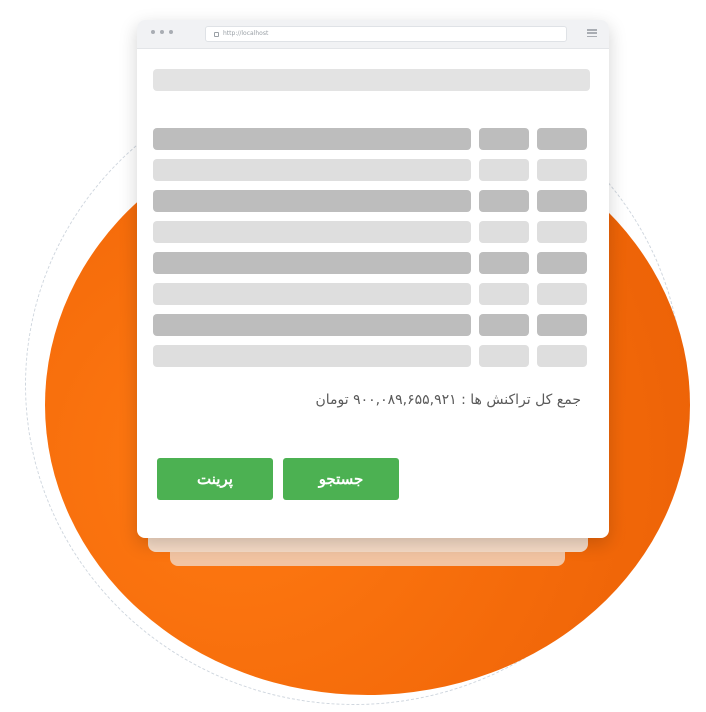  I want to click on browser-titlebar: http://localhost, so click(373, 34).